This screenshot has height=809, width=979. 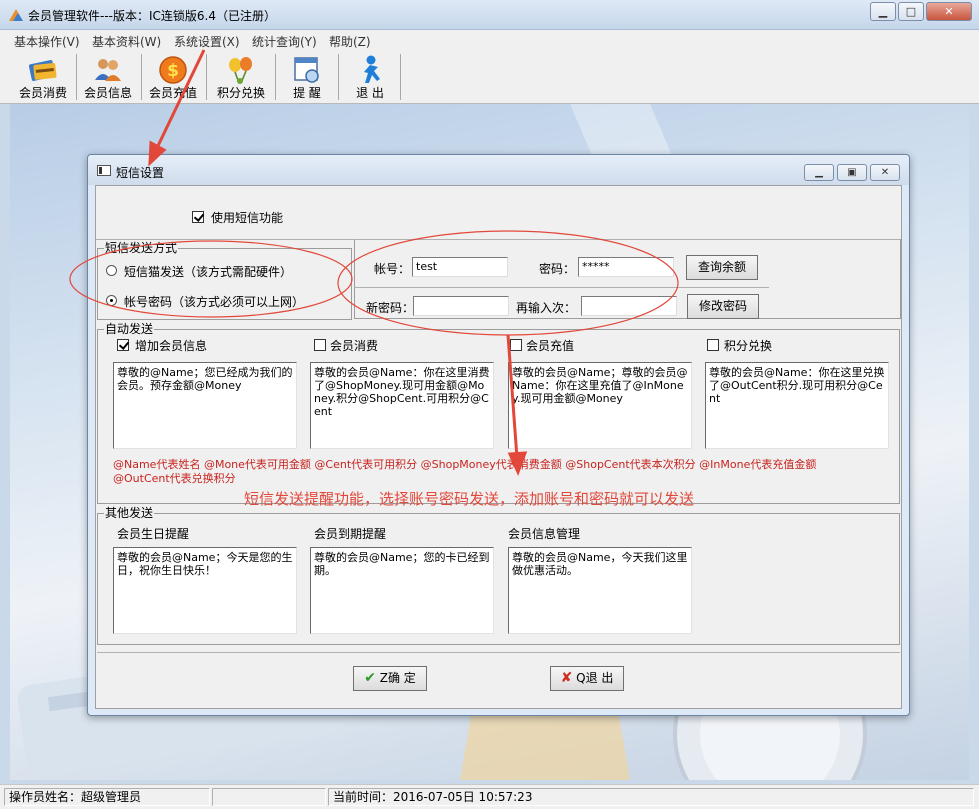 I want to click on send-mode-caption: 短信发送方式, so click(x=141, y=248).